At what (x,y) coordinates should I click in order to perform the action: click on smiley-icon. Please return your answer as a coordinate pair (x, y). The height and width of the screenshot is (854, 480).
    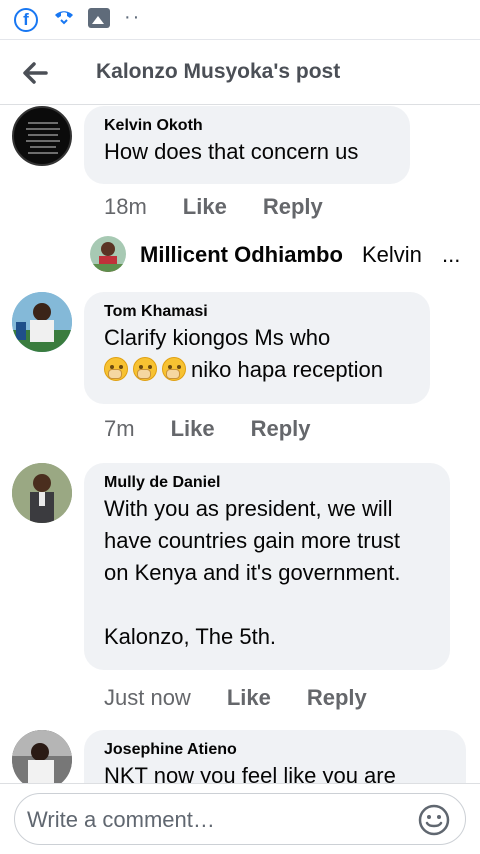
    Looking at the image, I should click on (434, 820).